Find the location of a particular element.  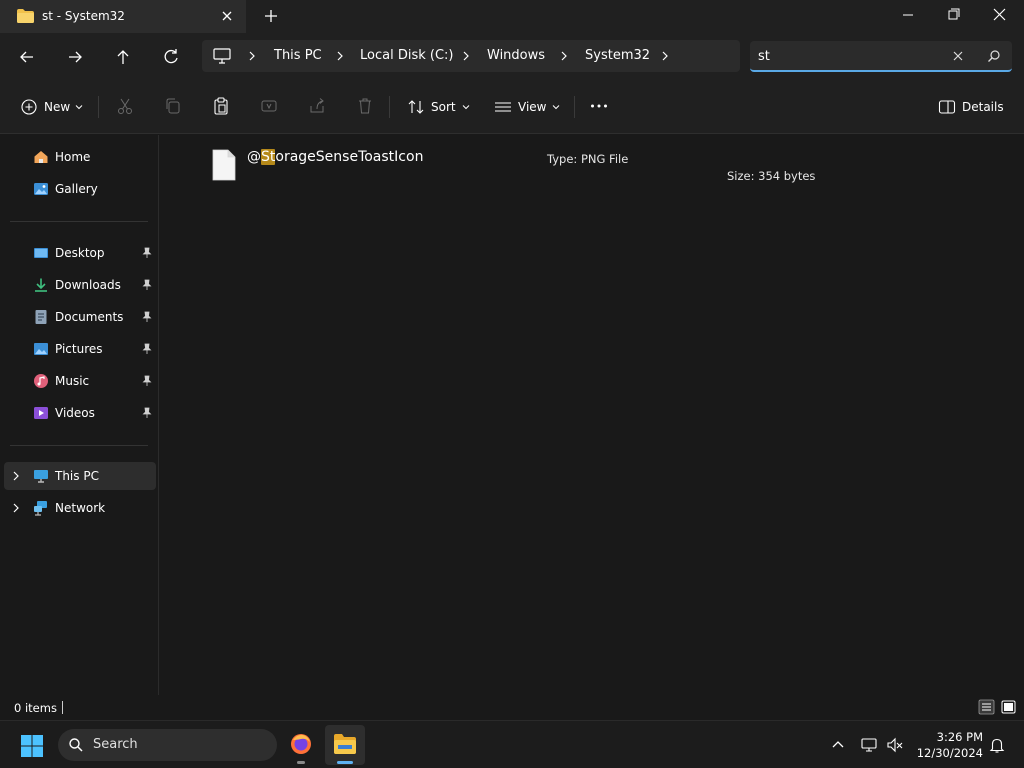

file-type: Type: PNG File is located at coordinates (588, 159).